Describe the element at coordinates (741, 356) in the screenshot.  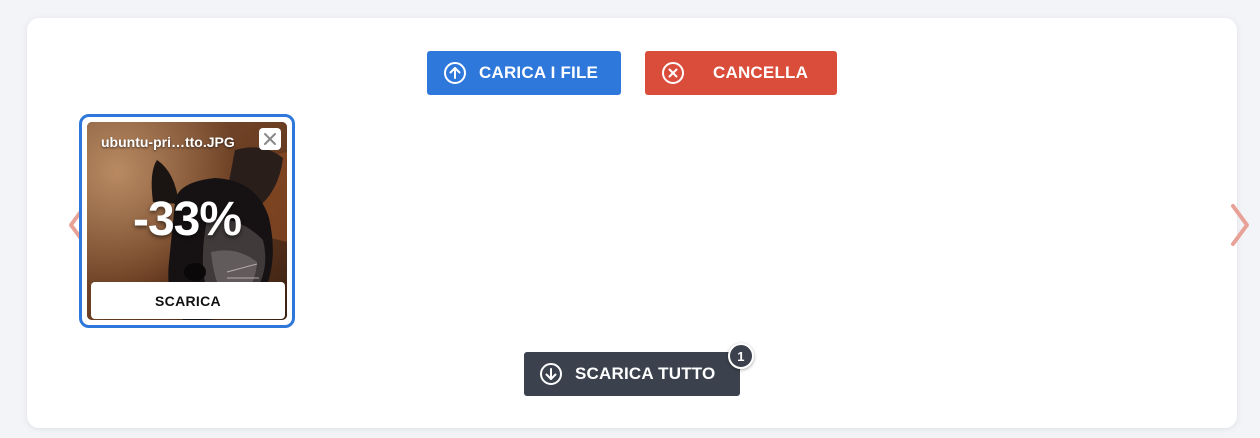
I see `file-count-badge: 1` at that location.